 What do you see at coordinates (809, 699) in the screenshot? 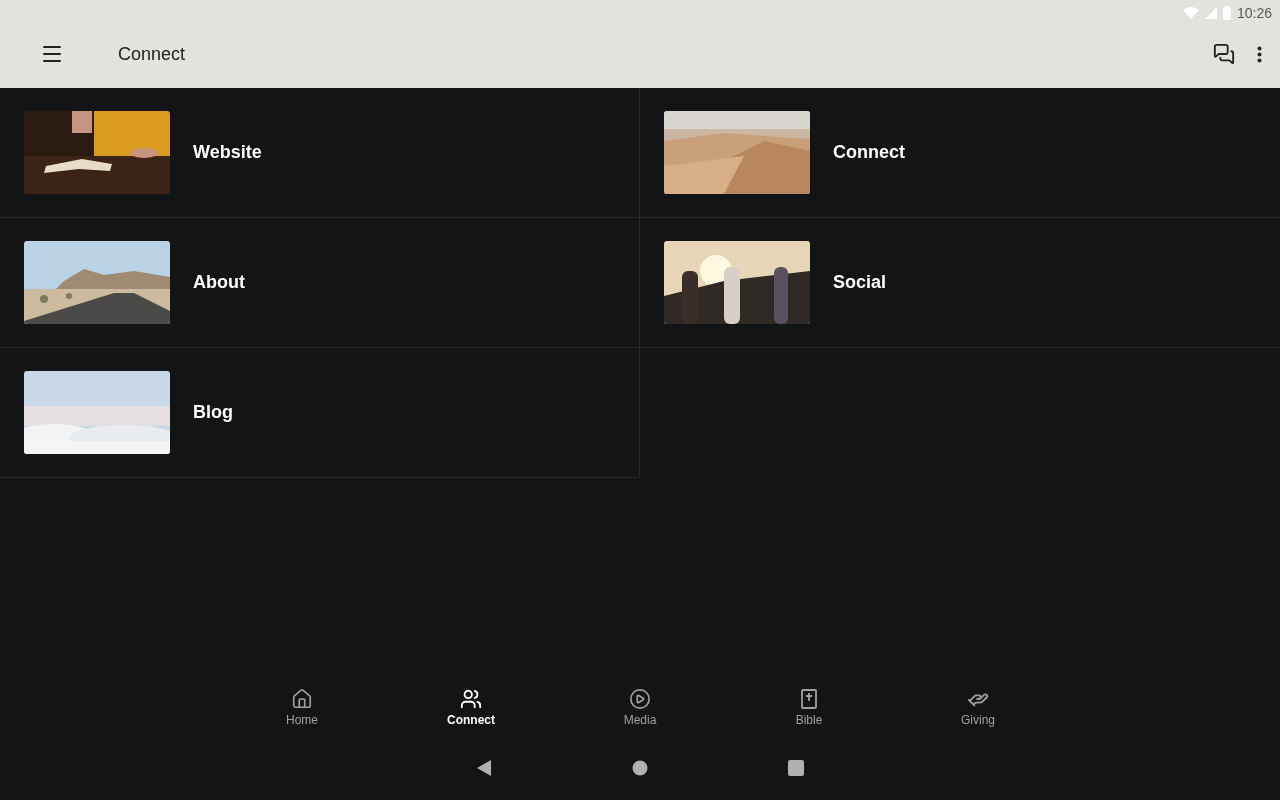
I see `bible-icon` at bounding box center [809, 699].